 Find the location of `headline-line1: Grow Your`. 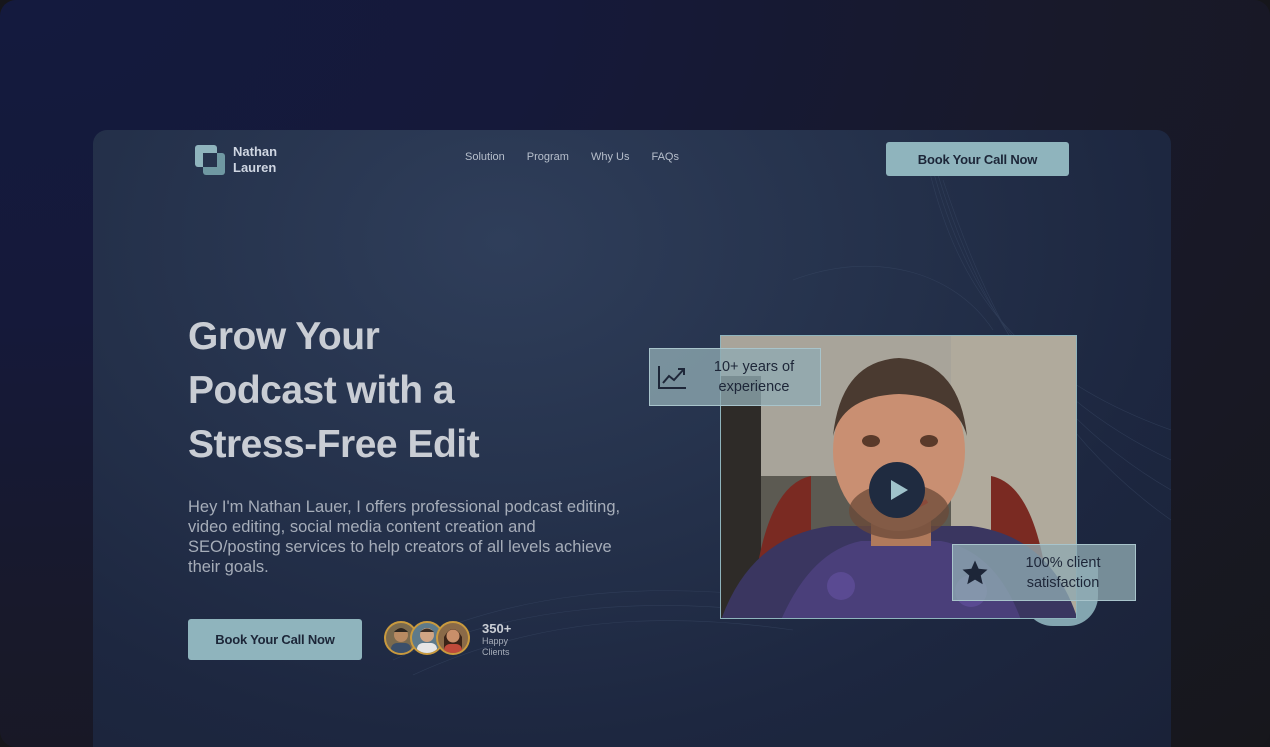

headline-line1: Grow Your is located at coordinates (284, 336).